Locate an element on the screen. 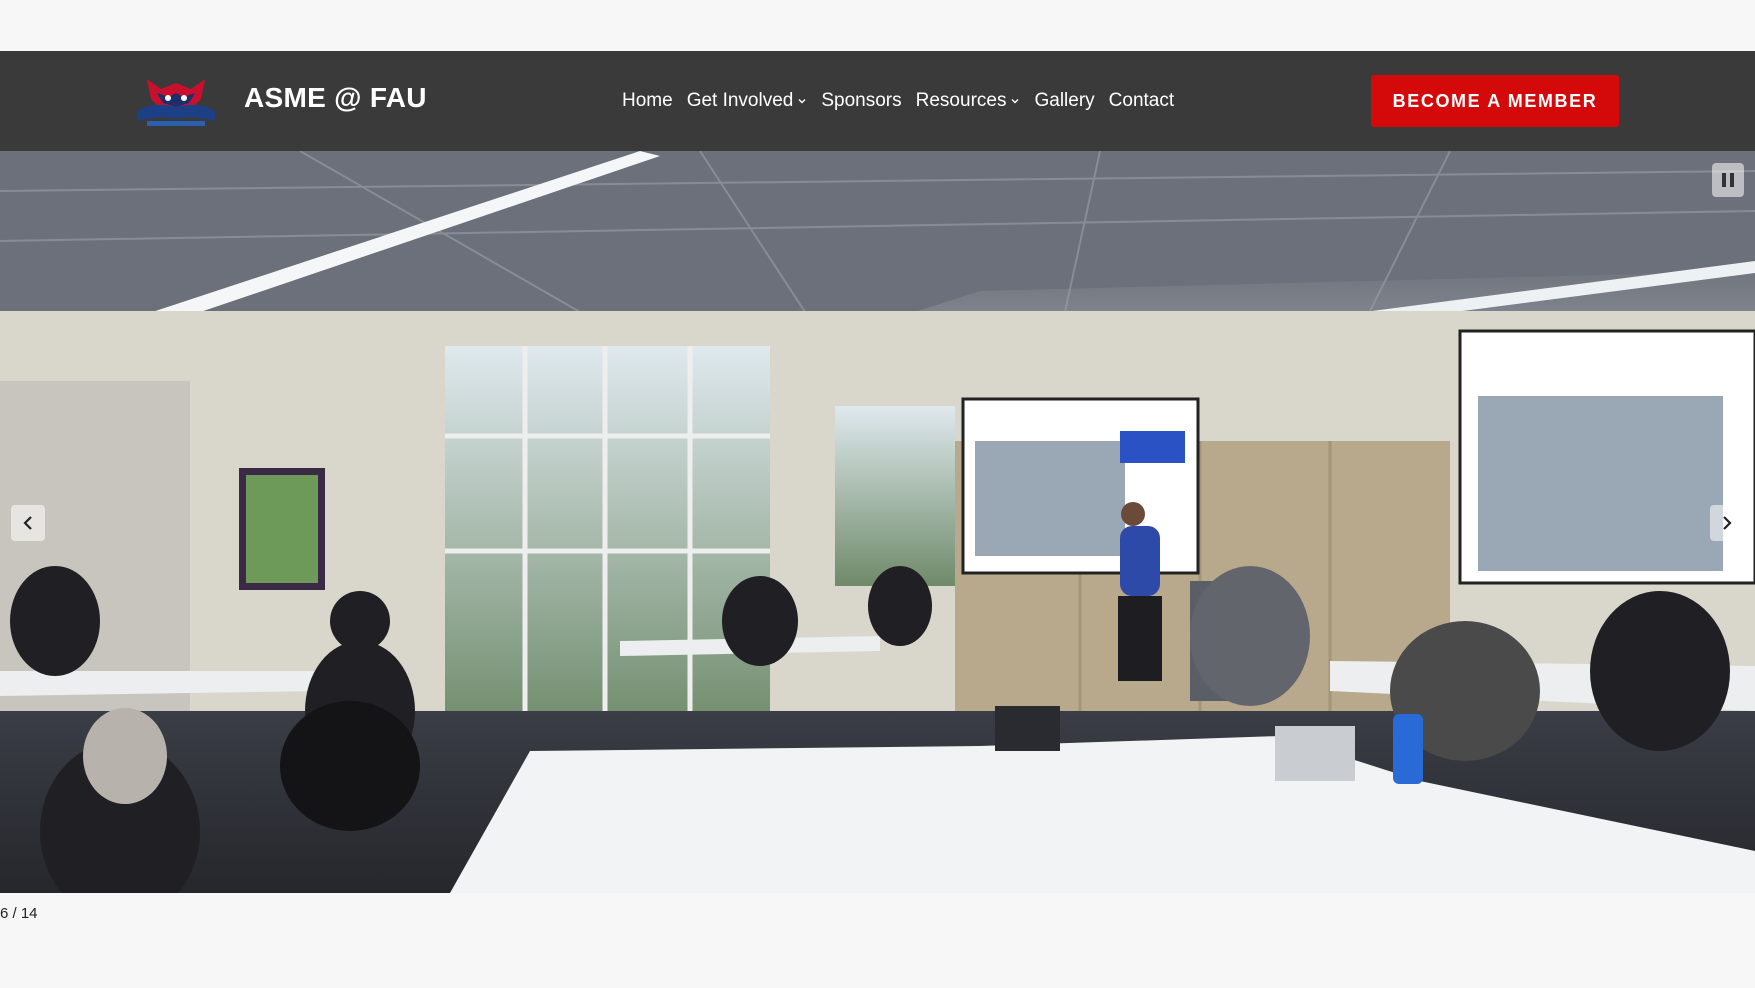 This screenshot has height=988, width=1755. become-member-button: BECOME A MEMBER is located at coordinates (1495, 101).